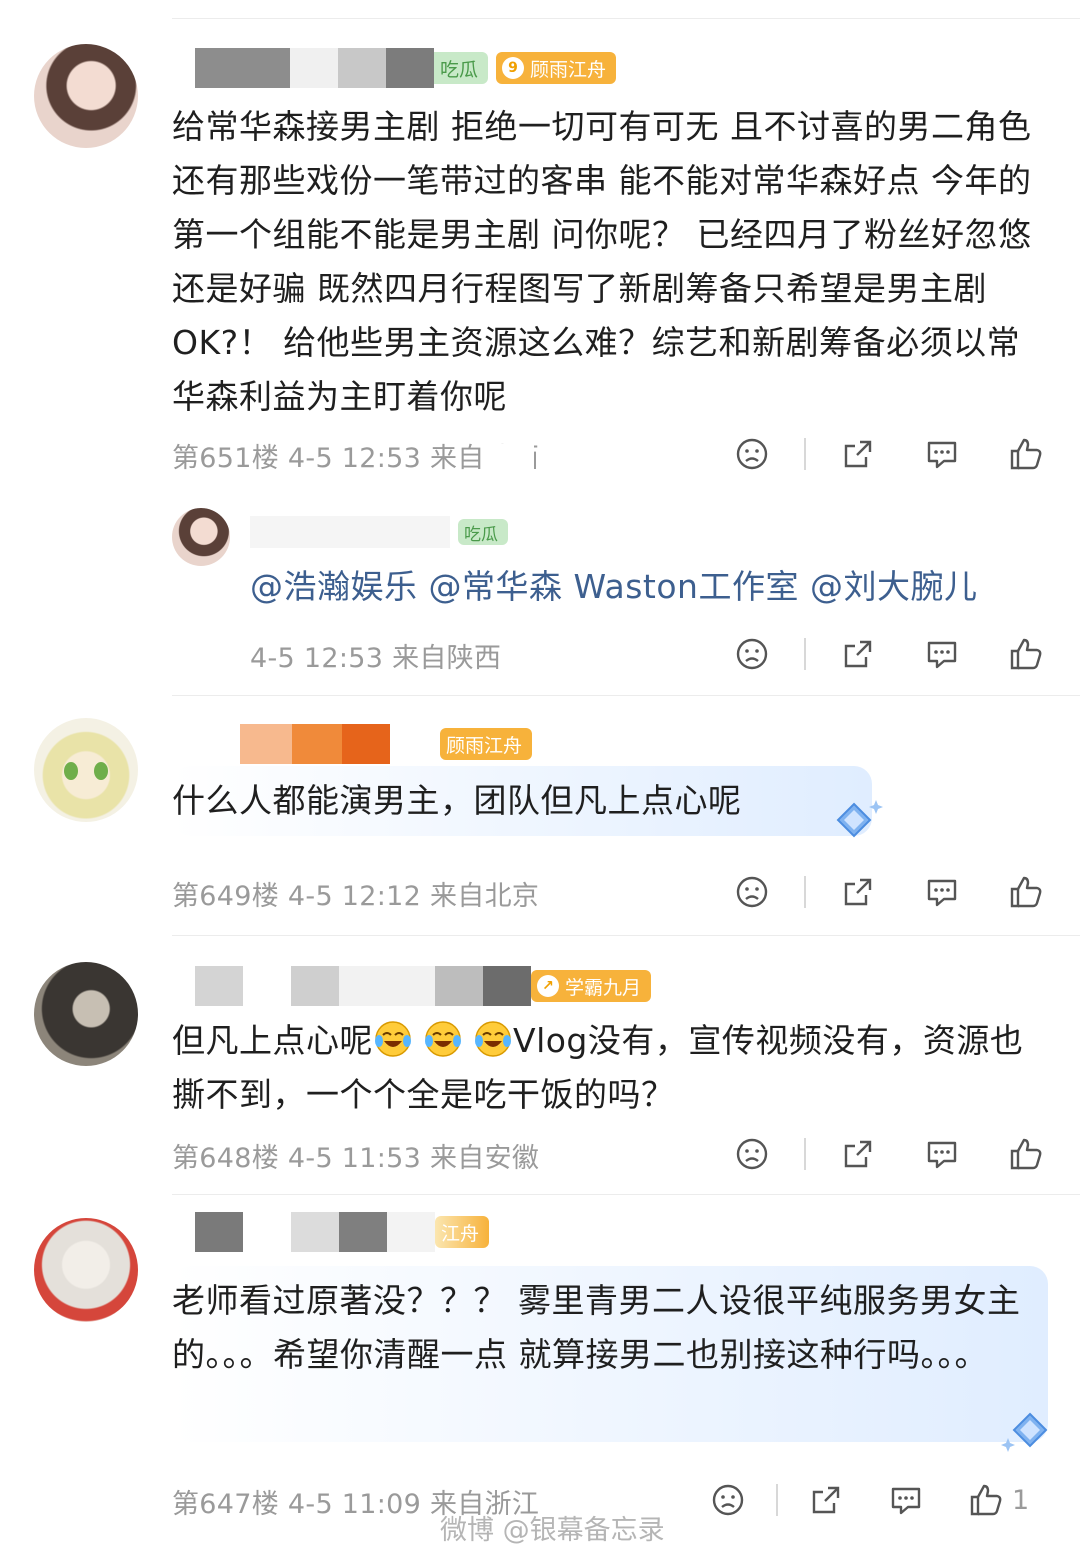 The height and width of the screenshot is (1549, 1080). Describe the element at coordinates (513, 68) in the screenshot. I see `fan-level-icon: 9` at that location.